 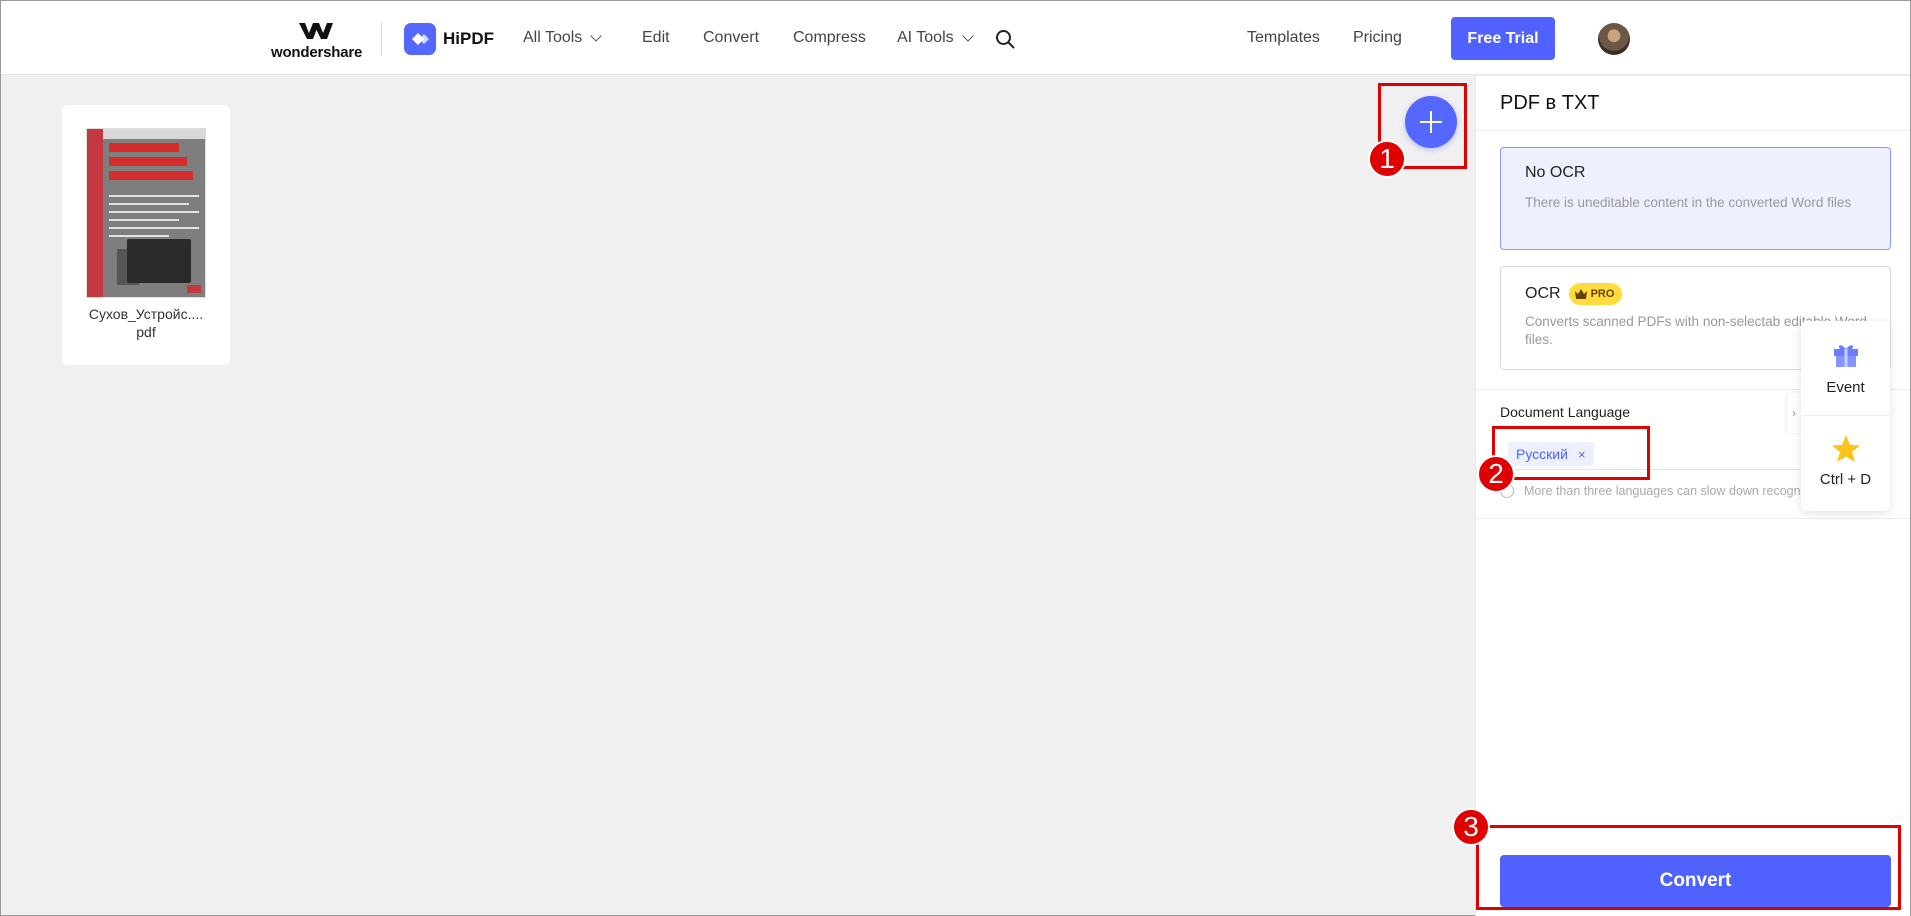 I want to click on nav-templates-label: Templates, so click(x=1283, y=37).